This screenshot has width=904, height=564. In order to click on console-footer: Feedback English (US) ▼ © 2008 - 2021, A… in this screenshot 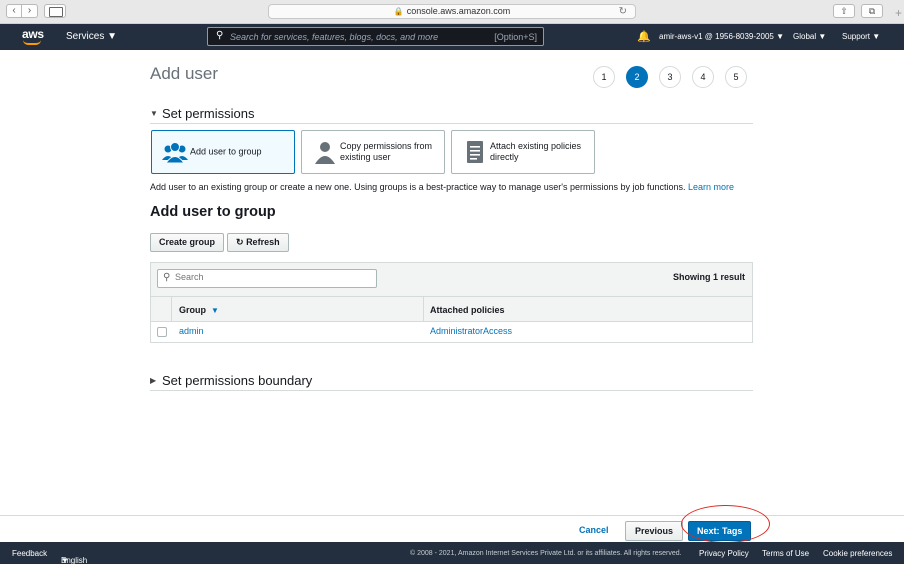, I will do `click(452, 553)`.